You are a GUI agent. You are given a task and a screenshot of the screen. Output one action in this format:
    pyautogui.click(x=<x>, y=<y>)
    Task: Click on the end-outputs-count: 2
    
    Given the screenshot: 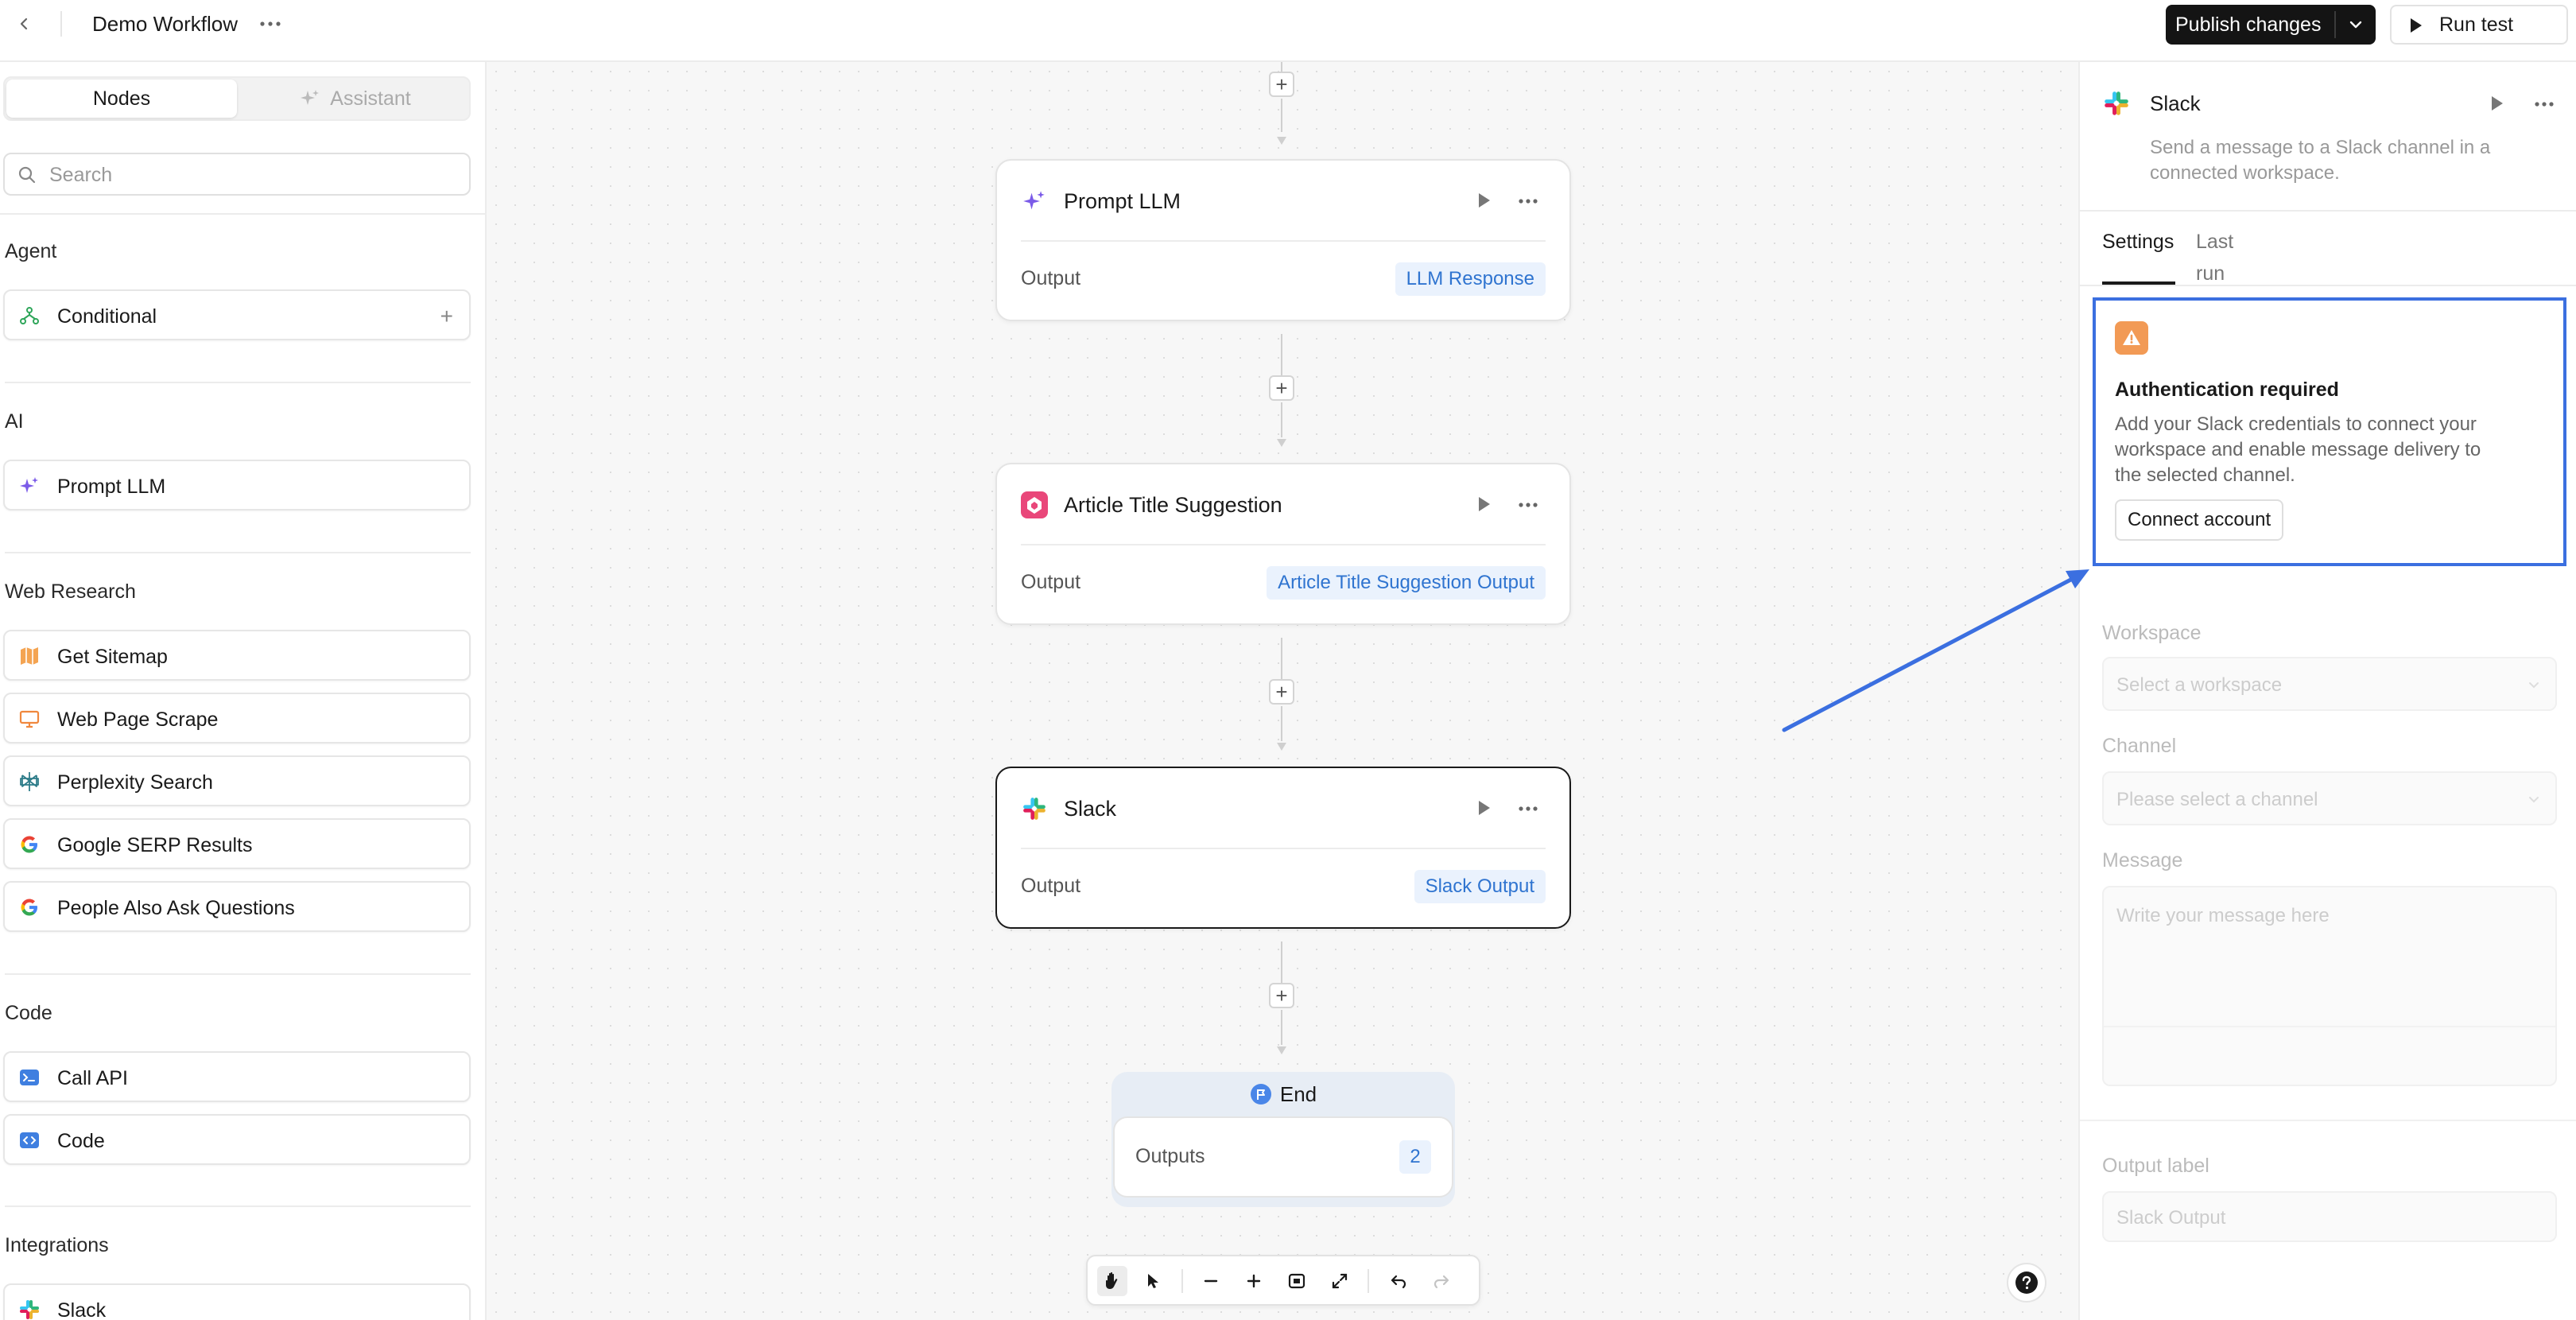 What is the action you would take?
    pyautogui.click(x=1415, y=1157)
    